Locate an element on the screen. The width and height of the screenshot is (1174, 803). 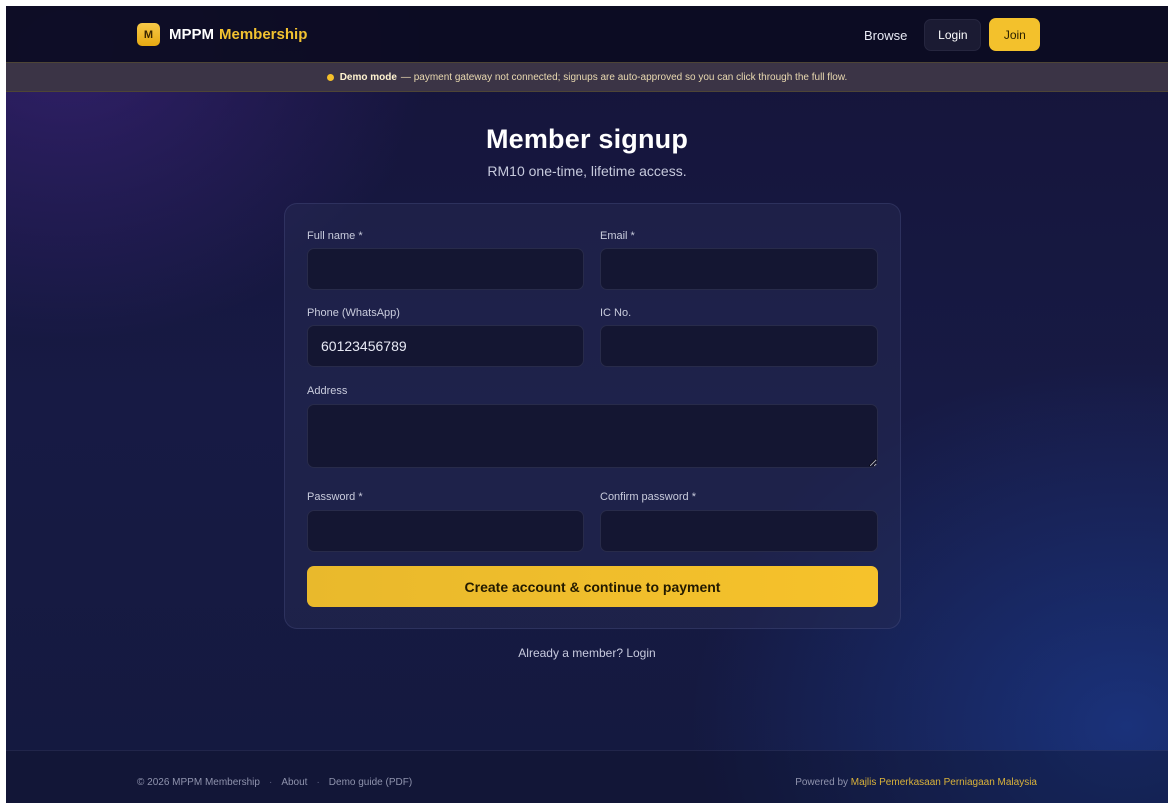
powered-by-text: Powered by is located at coordinates (822, 782).